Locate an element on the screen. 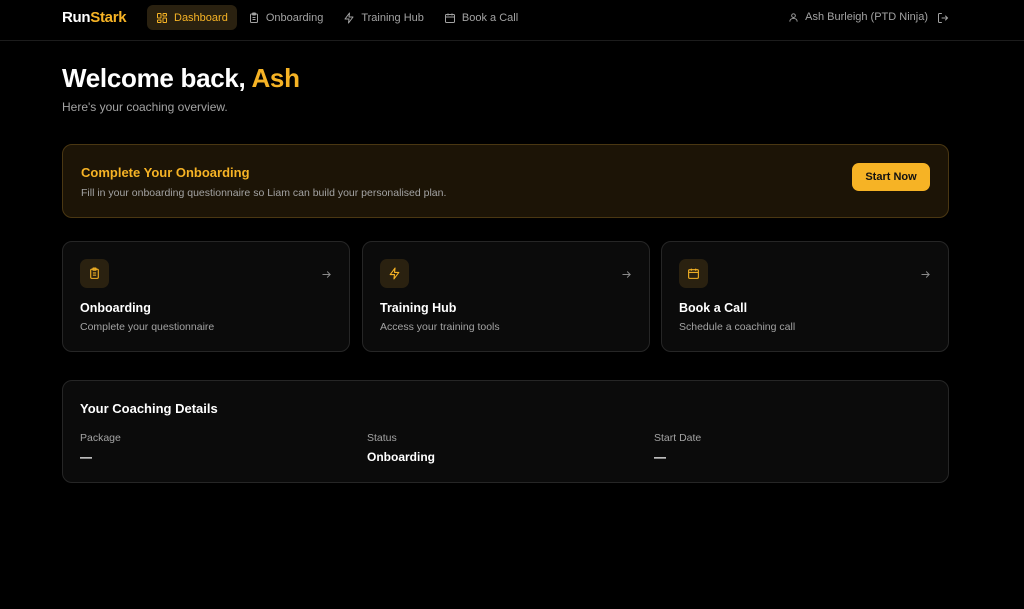 Image resolution: width=1024 pixels, height=609 pixels. coaching-details-title: Your Coaching Details is located at coordinates (149, 408).